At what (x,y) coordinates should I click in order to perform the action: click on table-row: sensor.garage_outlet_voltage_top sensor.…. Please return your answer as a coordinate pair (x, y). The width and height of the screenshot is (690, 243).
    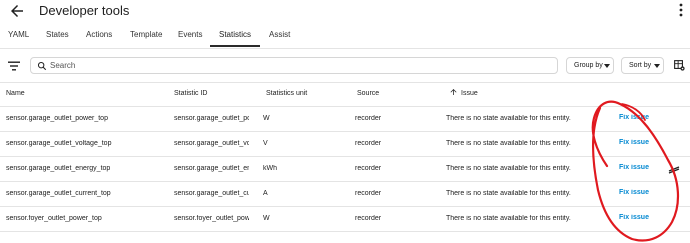
    Looking at the image, I should click on (345, 144).